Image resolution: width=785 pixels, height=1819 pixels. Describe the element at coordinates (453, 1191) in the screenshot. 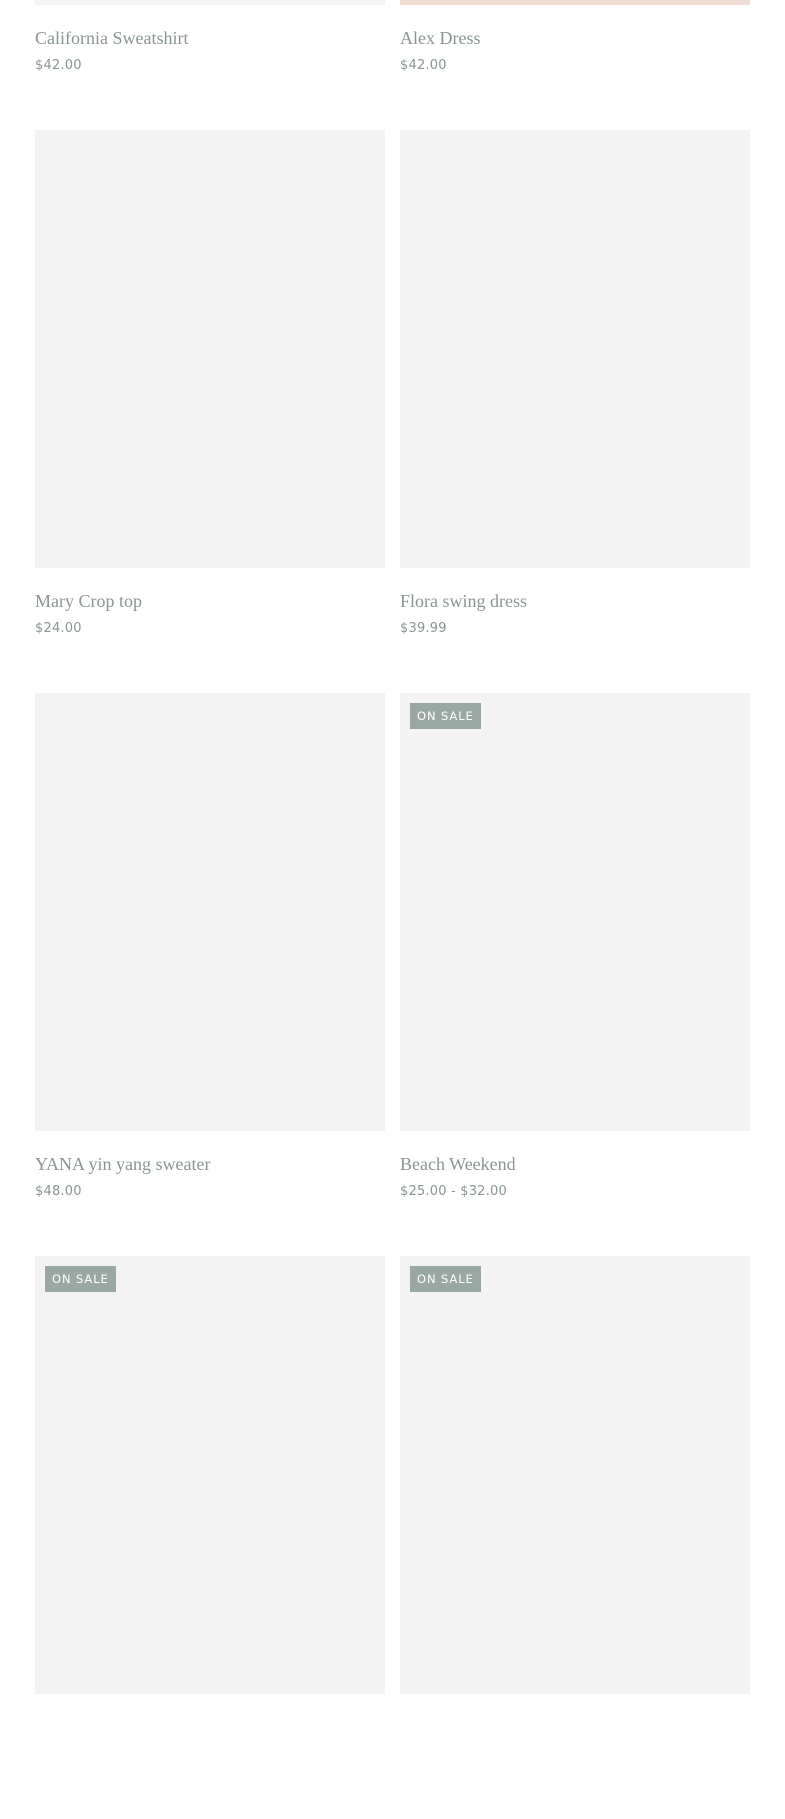

I see `product-price: $25.00 - $32.00` at that location.